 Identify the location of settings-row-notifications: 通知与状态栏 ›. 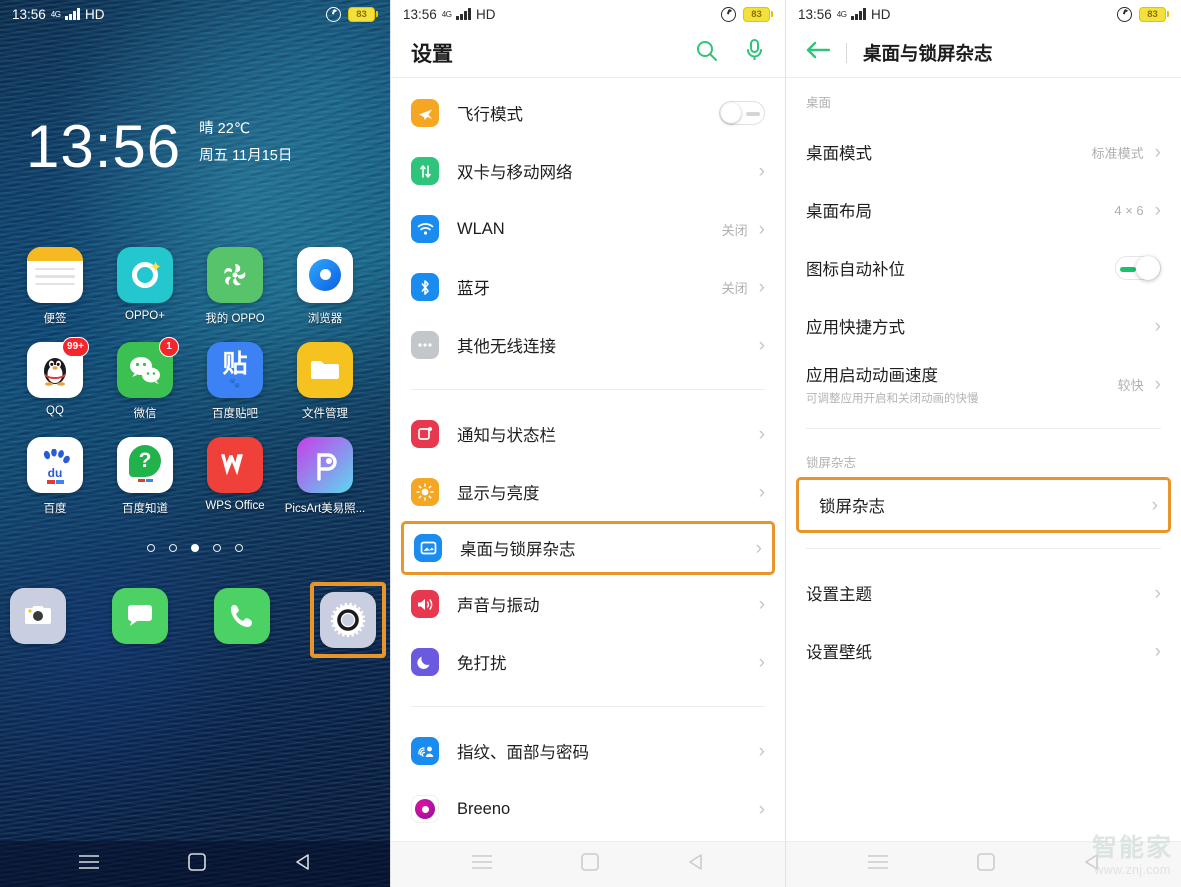
(588, 434).